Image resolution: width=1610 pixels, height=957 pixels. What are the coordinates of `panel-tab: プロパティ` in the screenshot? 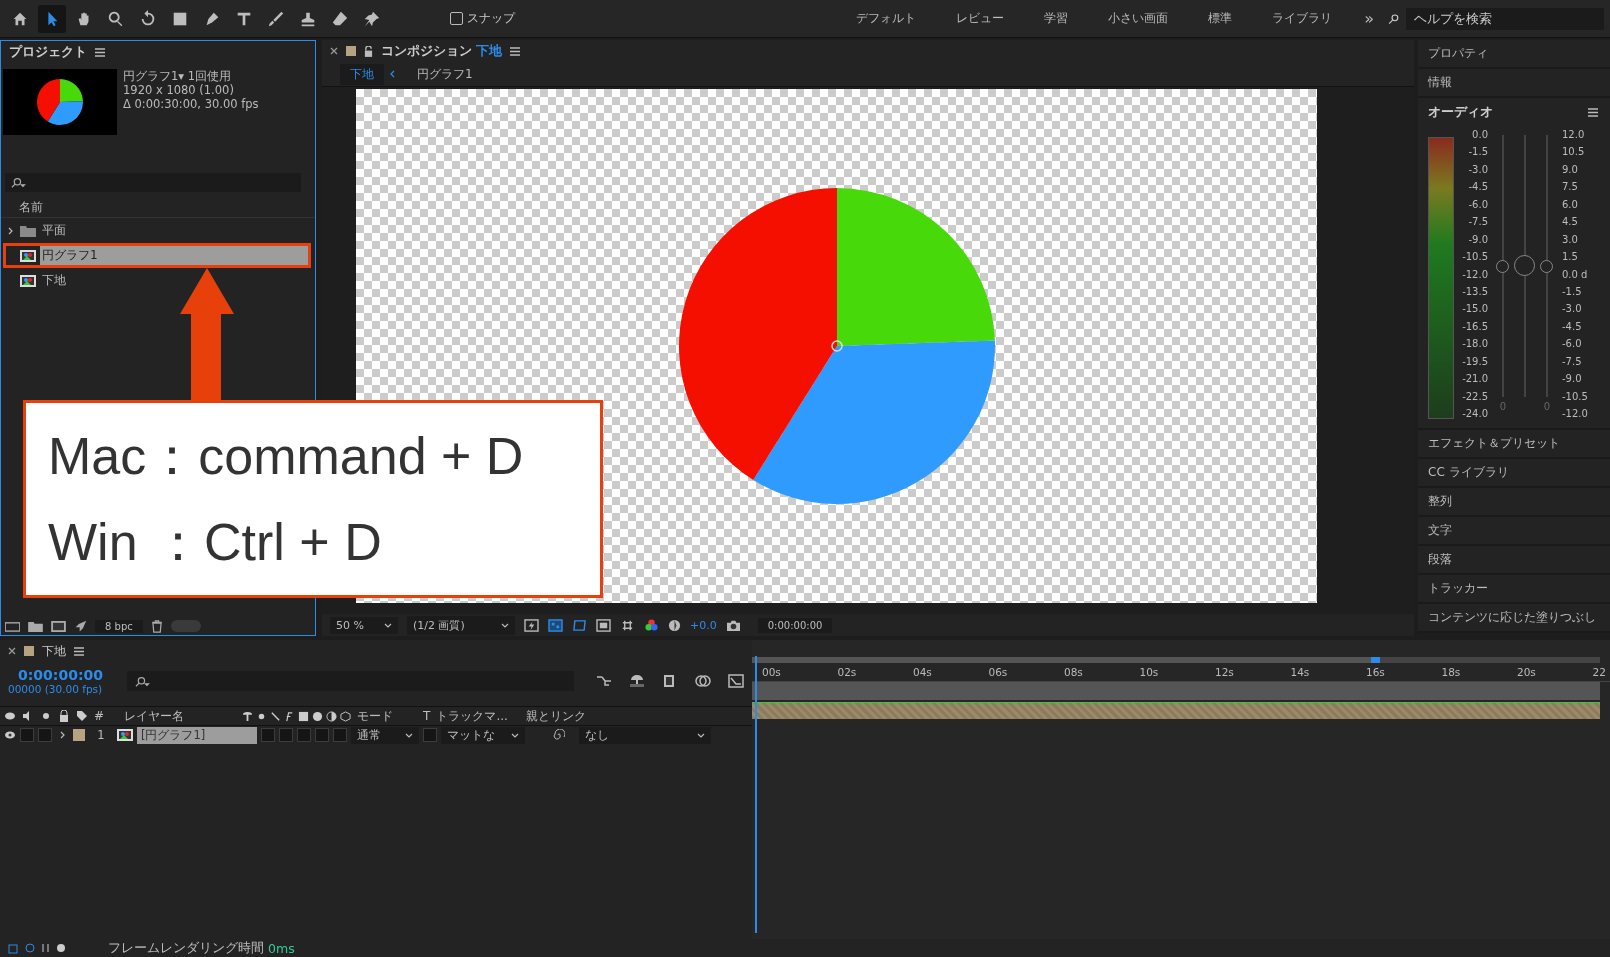 It's located at (1514, 54).